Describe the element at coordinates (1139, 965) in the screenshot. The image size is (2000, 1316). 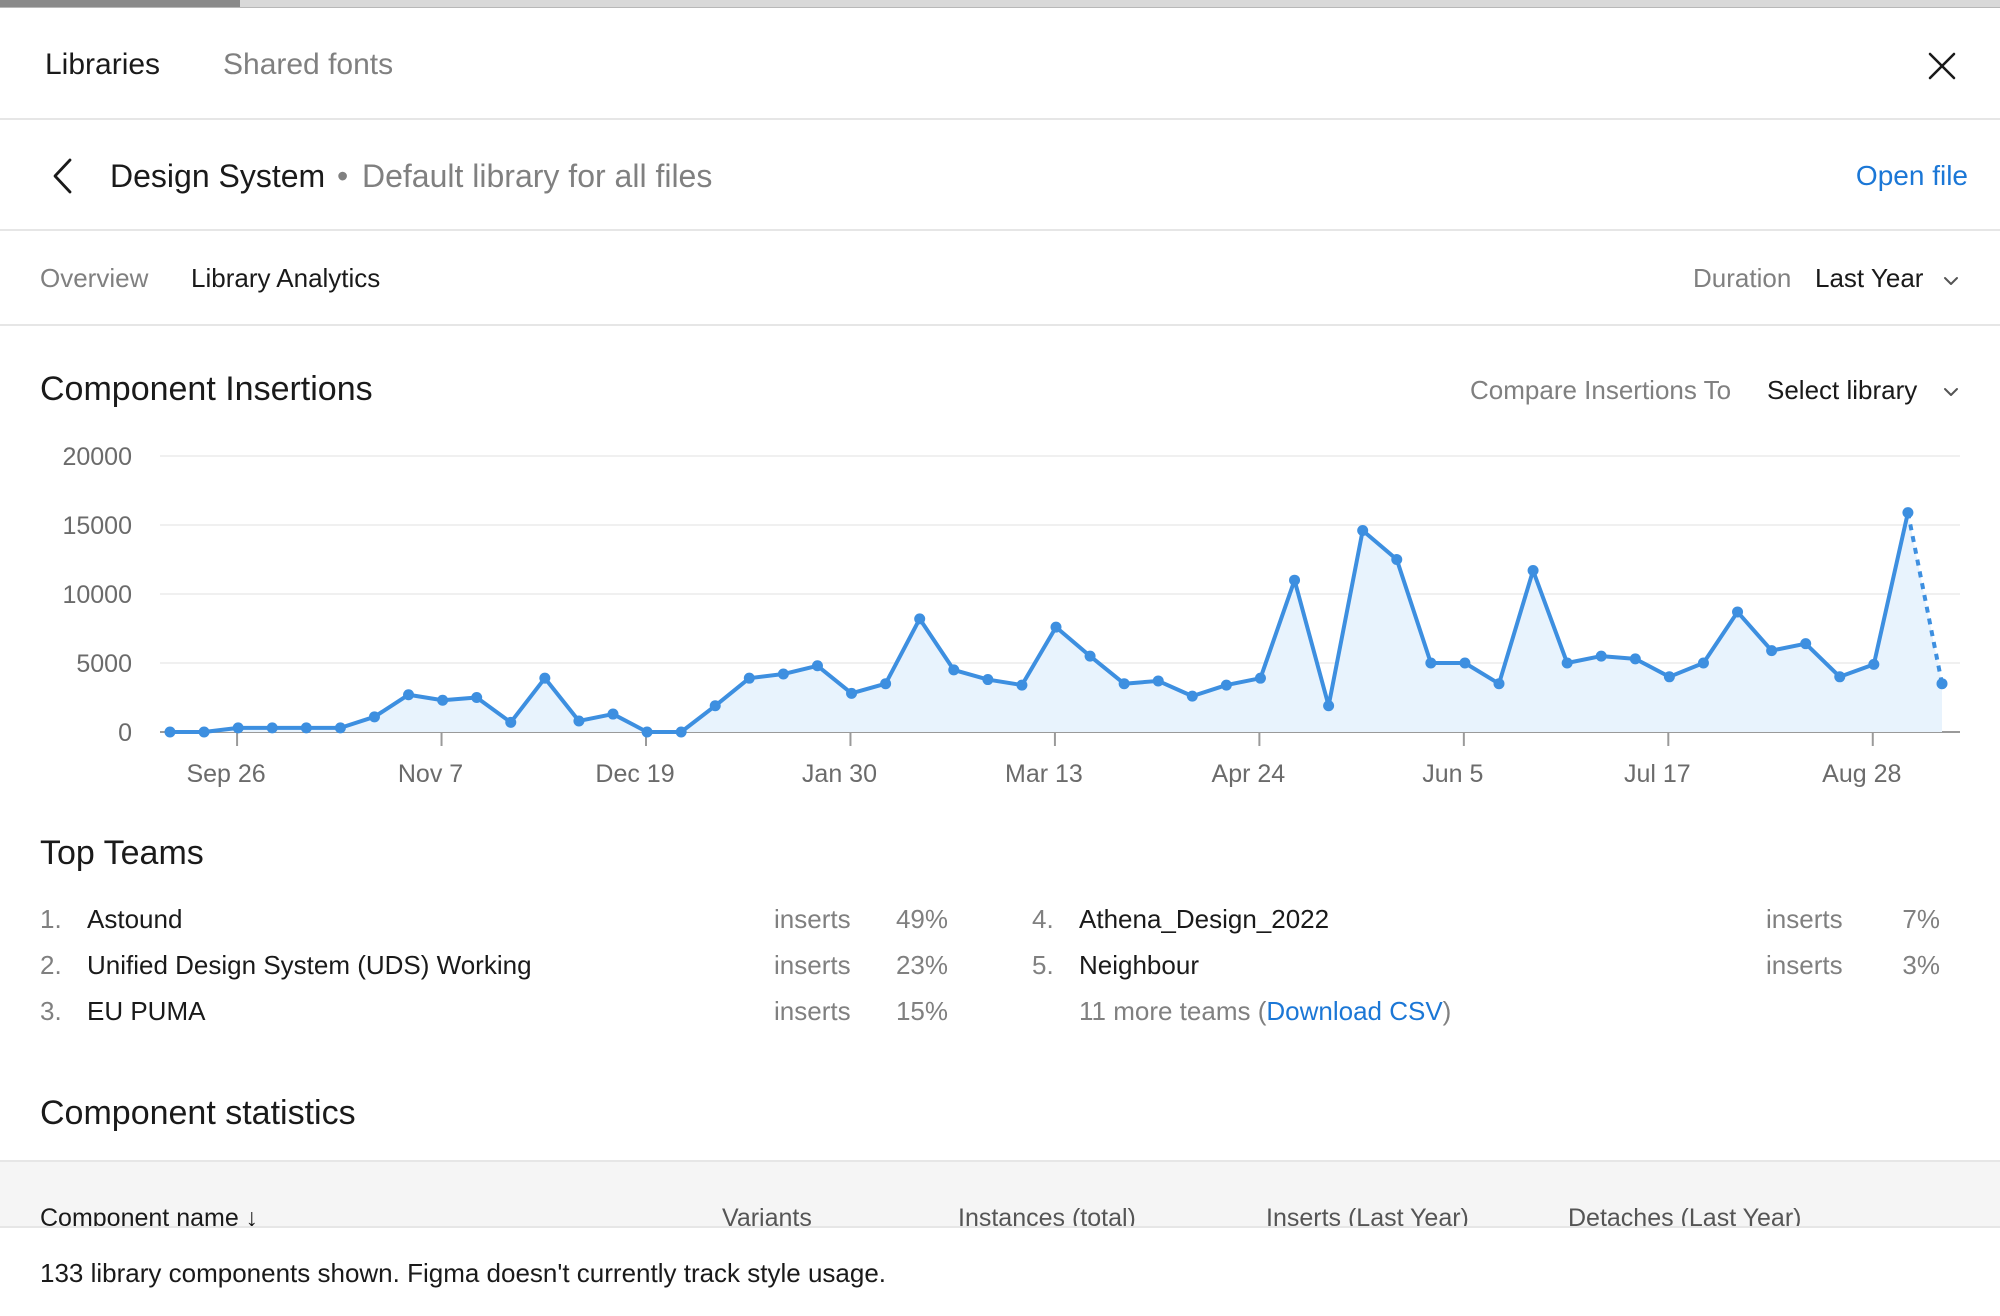
I see `team-name: Neighbour` at that location.